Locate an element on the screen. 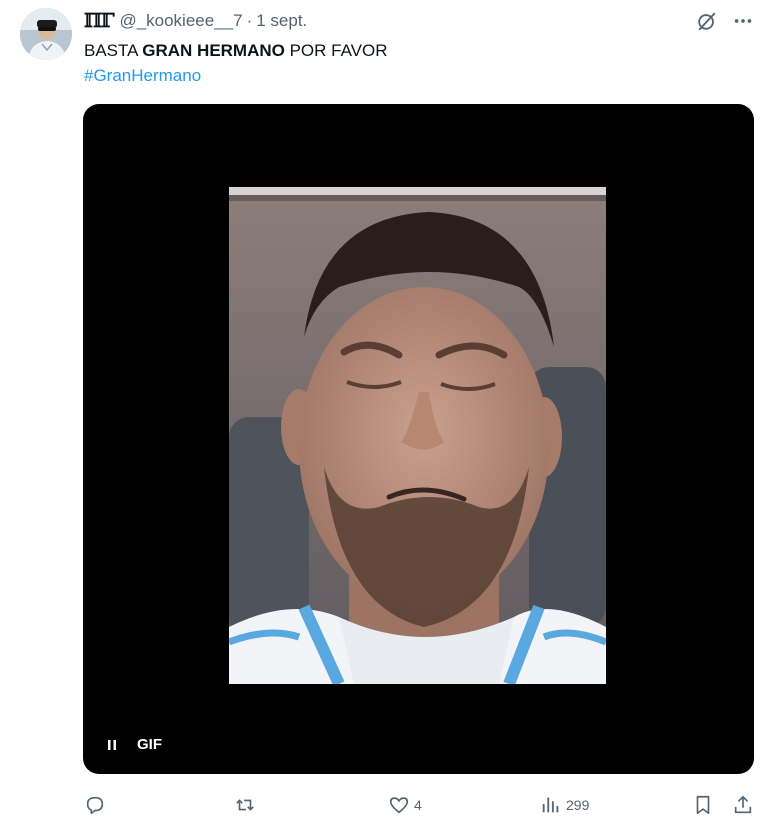  like-icon is located at coordinates (399, 805).